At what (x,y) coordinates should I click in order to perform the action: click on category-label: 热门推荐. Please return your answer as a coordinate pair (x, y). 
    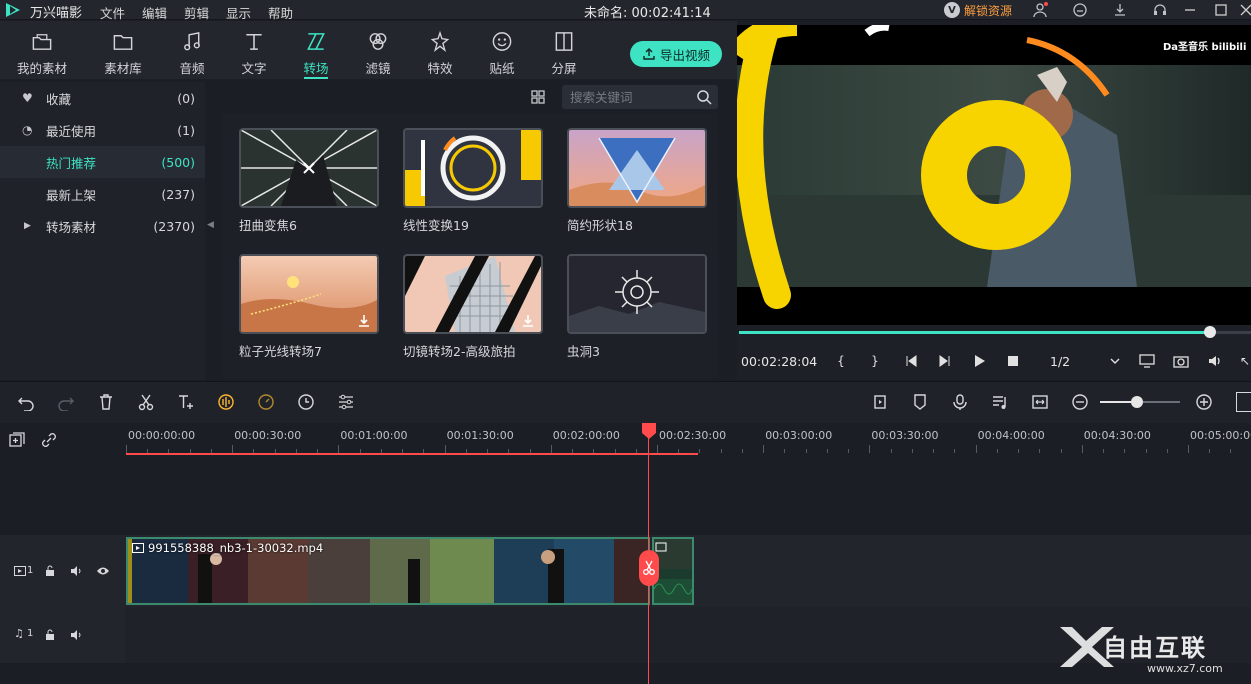
    Looking at the image, I should click on (71, 163).